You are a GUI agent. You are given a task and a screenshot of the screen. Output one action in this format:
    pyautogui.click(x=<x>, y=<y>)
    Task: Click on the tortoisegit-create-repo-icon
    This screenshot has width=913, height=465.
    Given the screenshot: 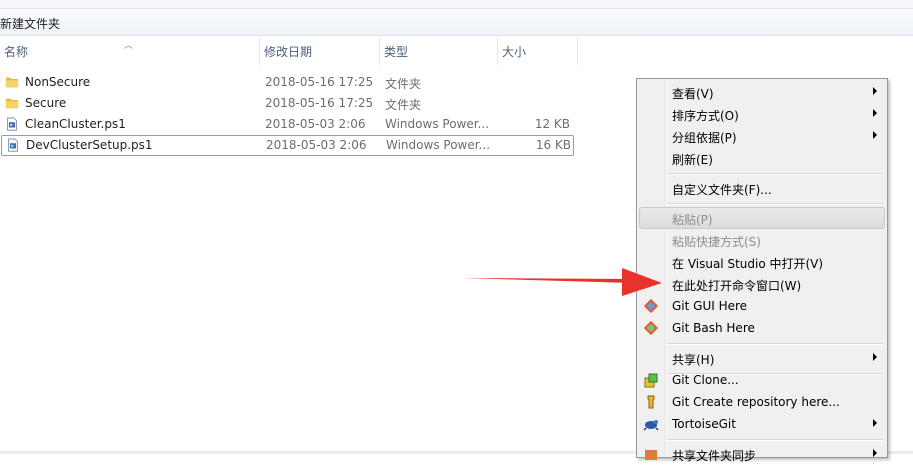 What is the action you would take?
    pyautogui.click(x=651, y=402)
    